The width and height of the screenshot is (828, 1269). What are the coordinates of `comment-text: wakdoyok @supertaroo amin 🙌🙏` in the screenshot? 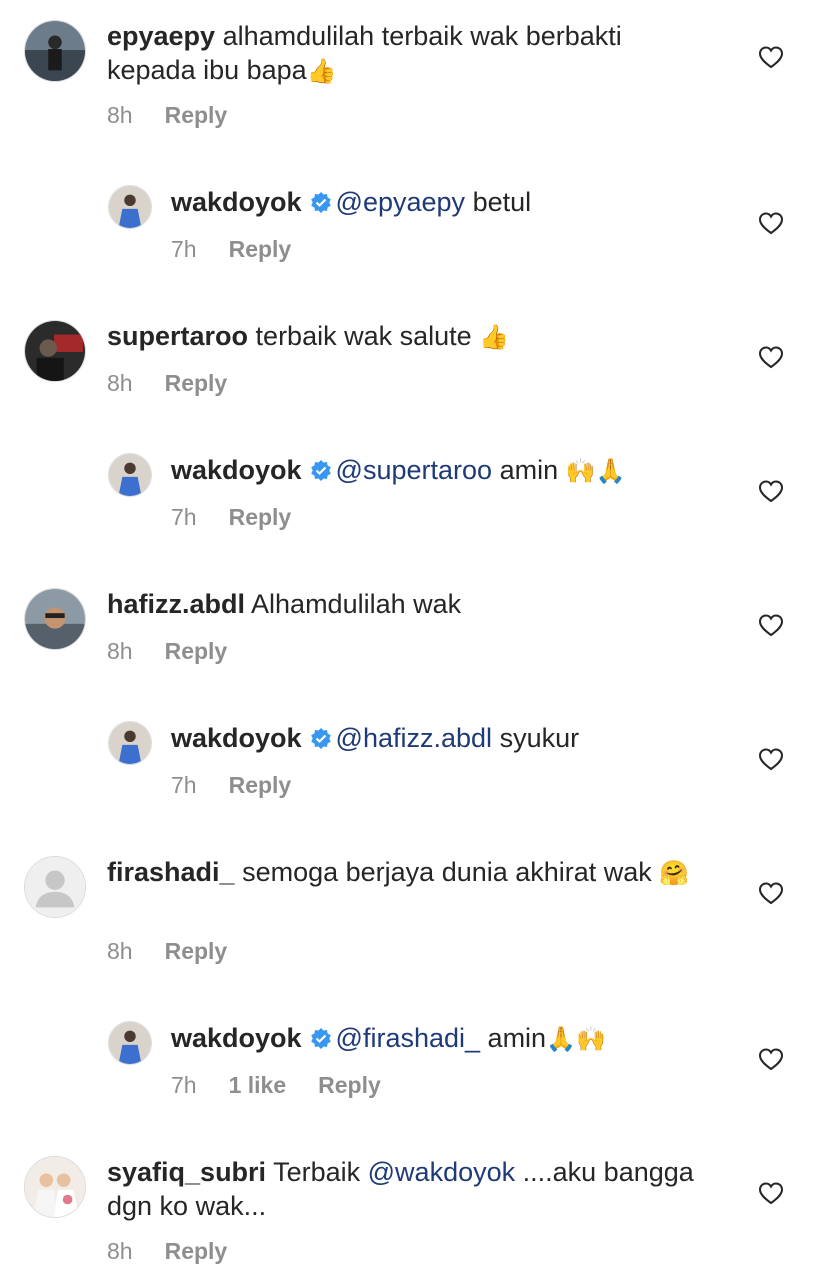 It's located at (471, 470).